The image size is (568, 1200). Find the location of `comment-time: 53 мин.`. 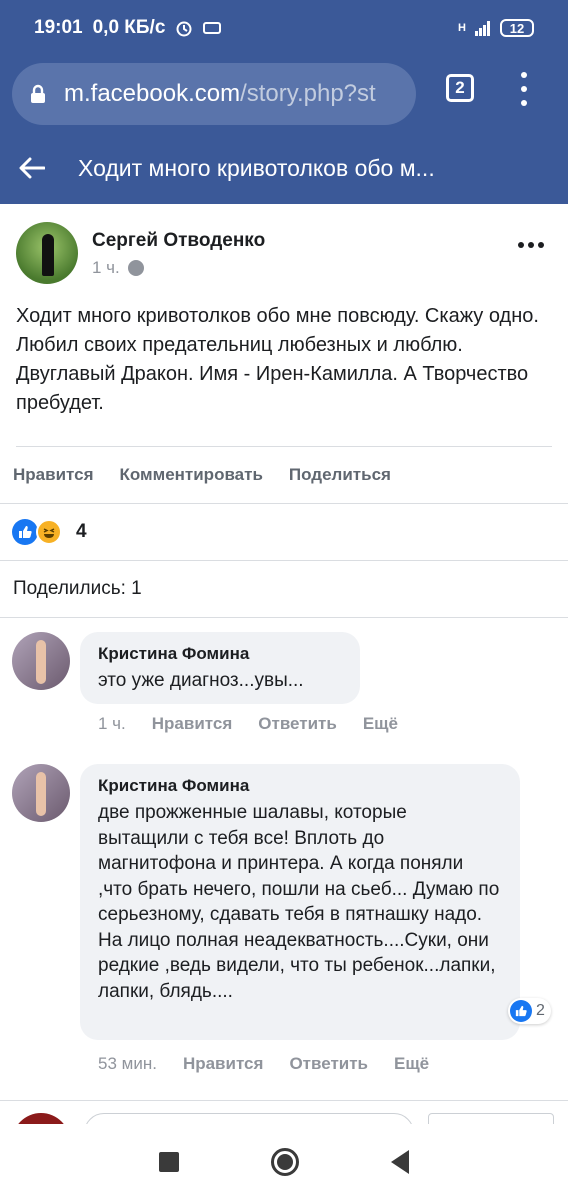

comment-time: 53 мин. is located at coordinates (127, 1064).